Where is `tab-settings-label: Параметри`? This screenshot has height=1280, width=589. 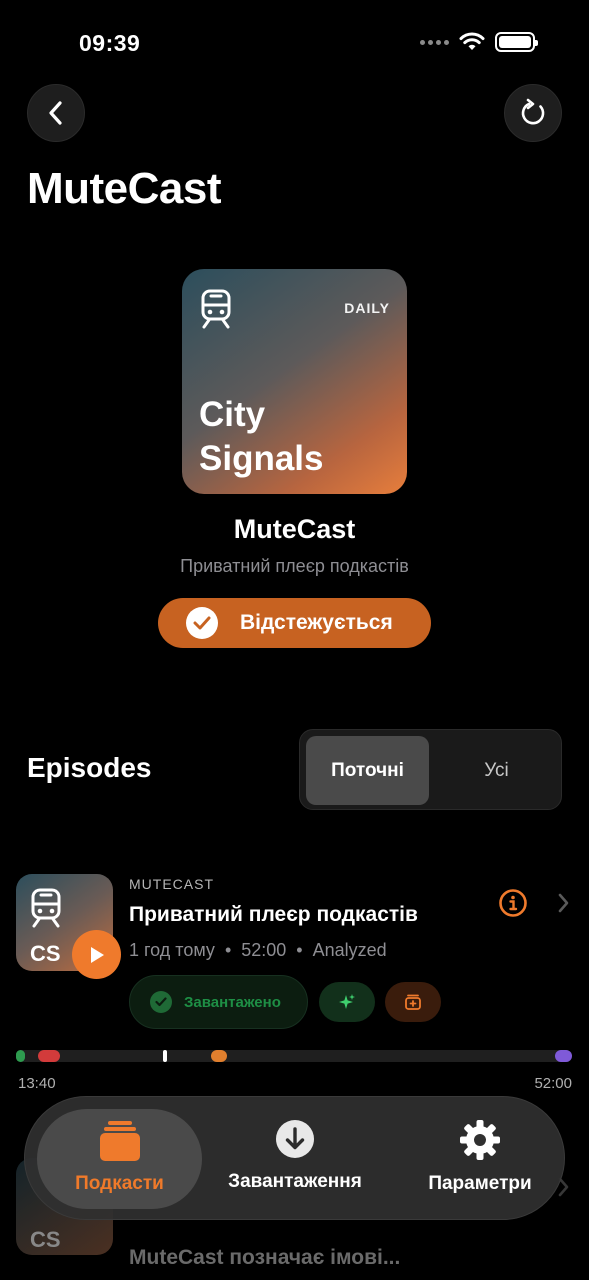
tab-settings-label: Параметри is located at coordinates (480, 1183).